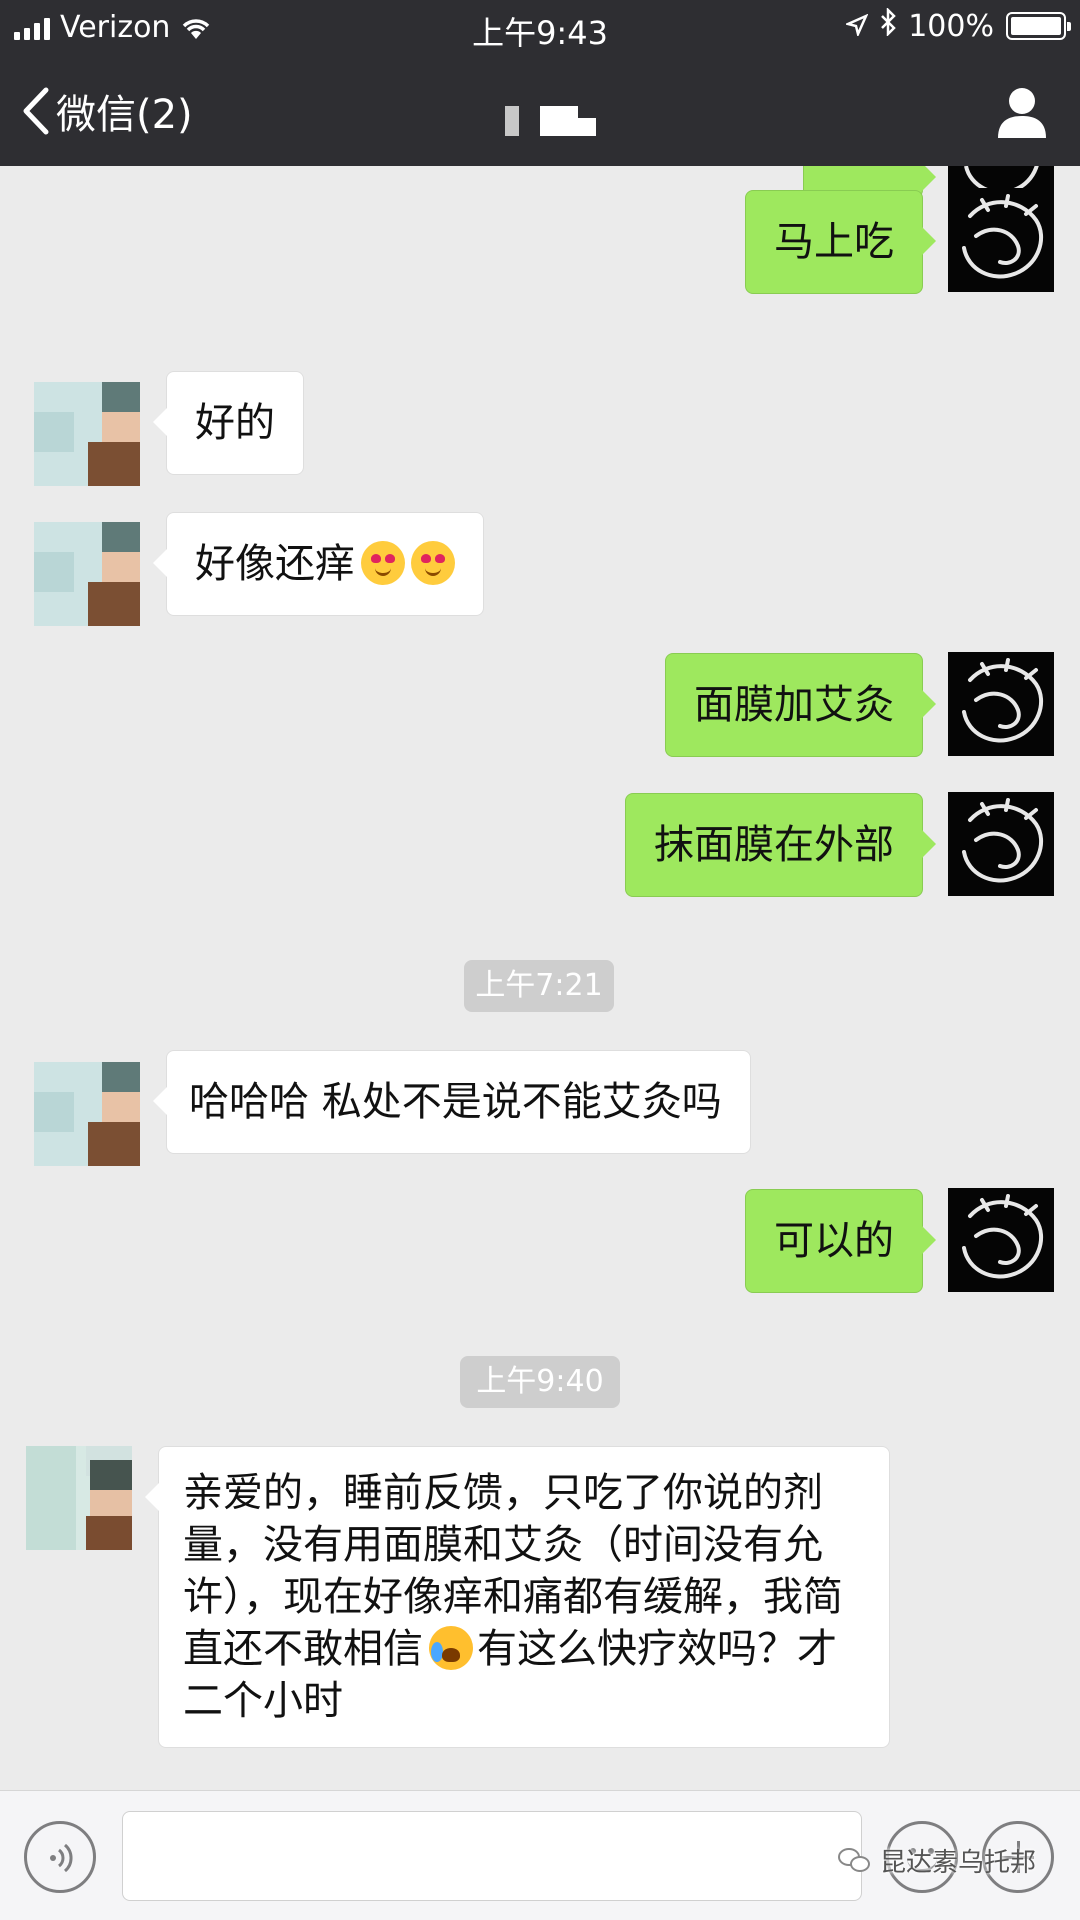 This screenshot has width=1080, height=1920. I want to click on message-bubble-me: 抹面膜在外部, so click(780, 845).